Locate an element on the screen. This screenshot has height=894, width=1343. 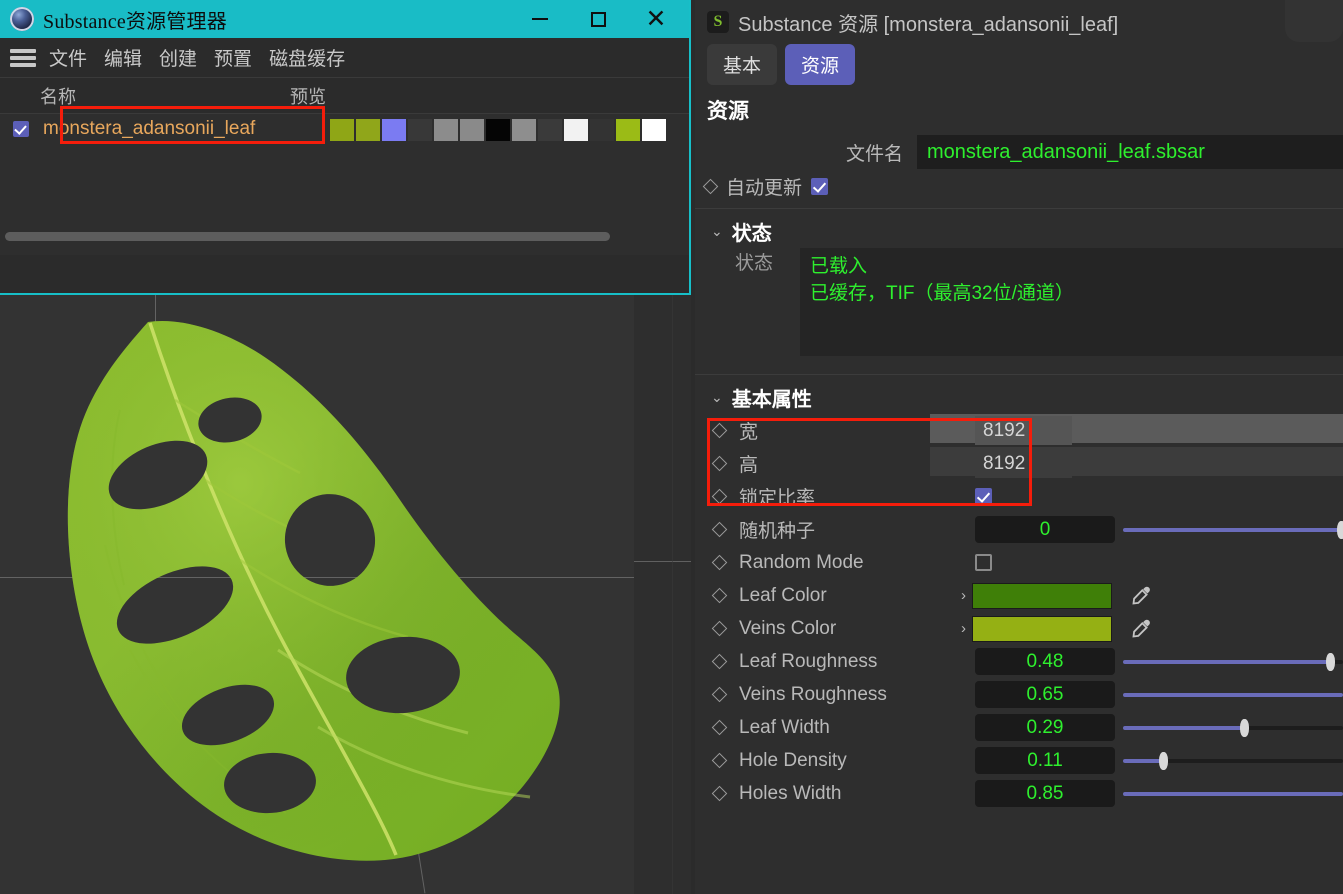
param-label: 随机种子 is located at coordinates (777, 531).